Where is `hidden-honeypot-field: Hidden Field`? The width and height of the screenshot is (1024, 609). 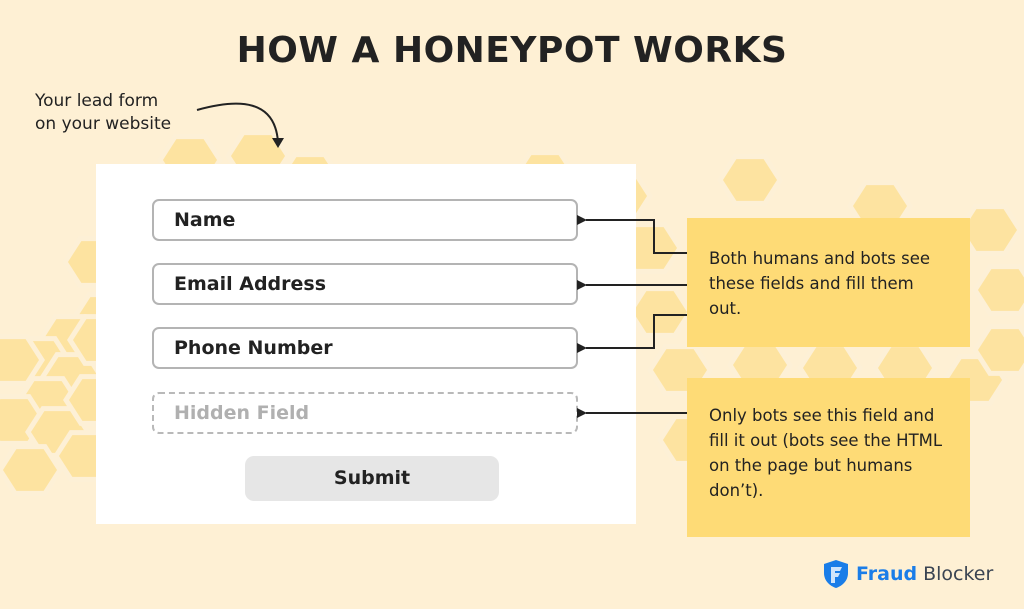
hidden-honeypot-field: Hidden Field is located at coordinates (365, 413).